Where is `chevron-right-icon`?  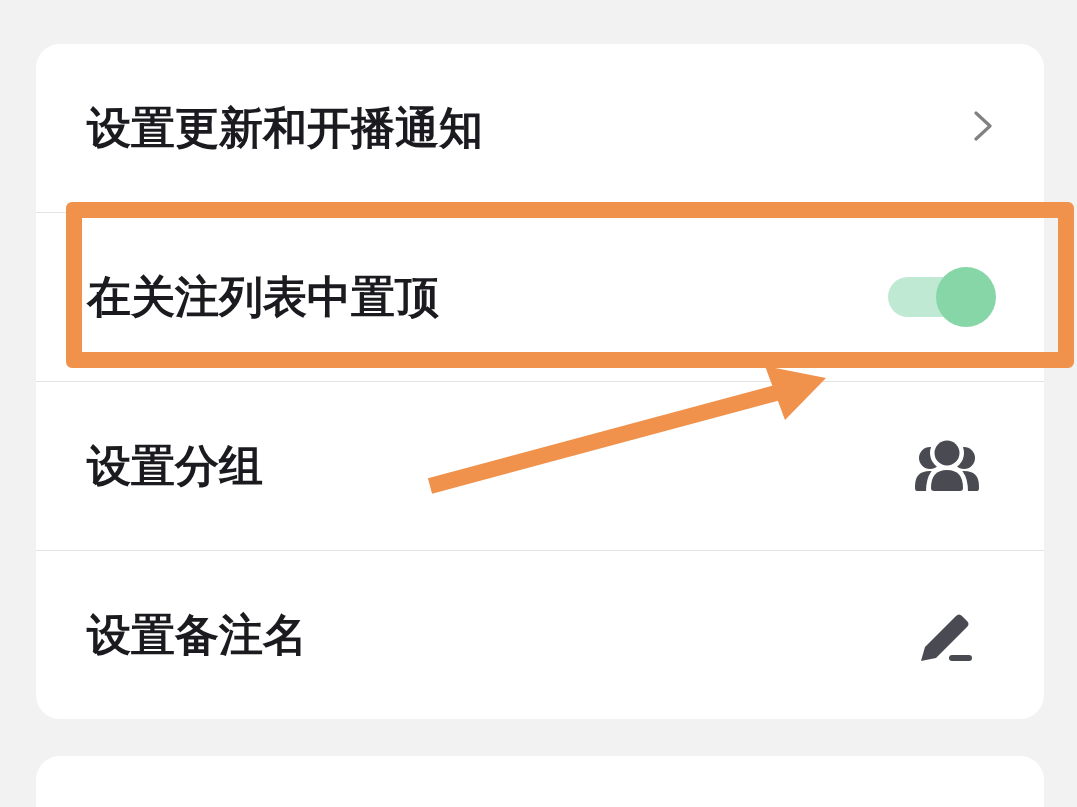
chevron-right-icon is located at coordinates (983, 126).